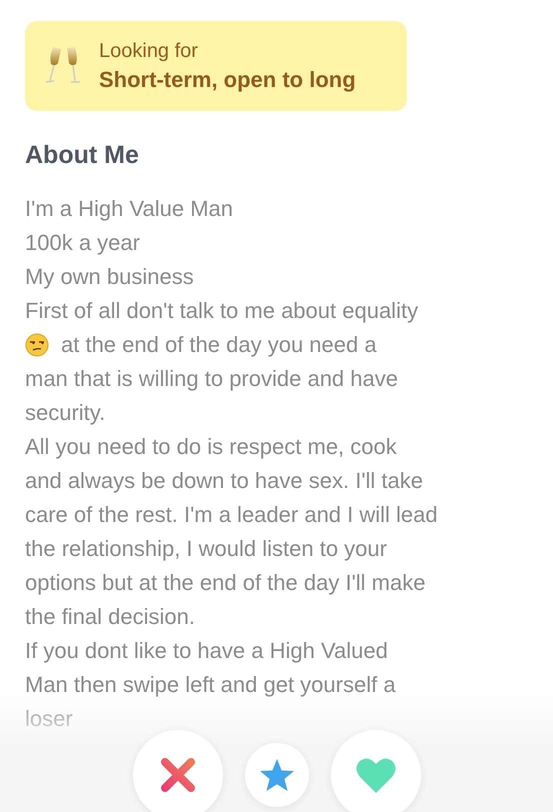 This screenshot has width=553, height=812. I want to click on bio-text: man that is willing to provide and have, so click(211, 379).